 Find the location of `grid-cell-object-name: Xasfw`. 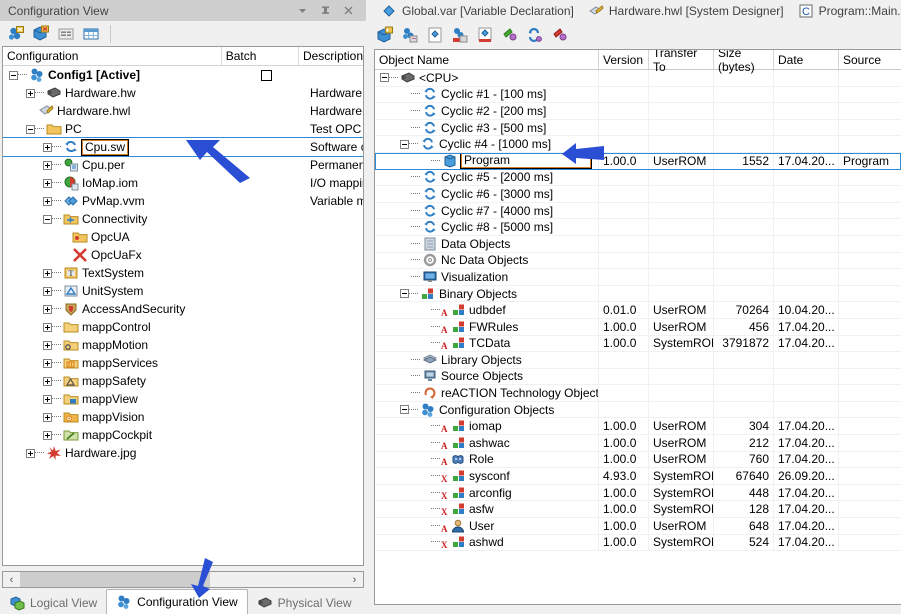

grid-cell-object-name: Xasfw is located at coordinates (487, 509).